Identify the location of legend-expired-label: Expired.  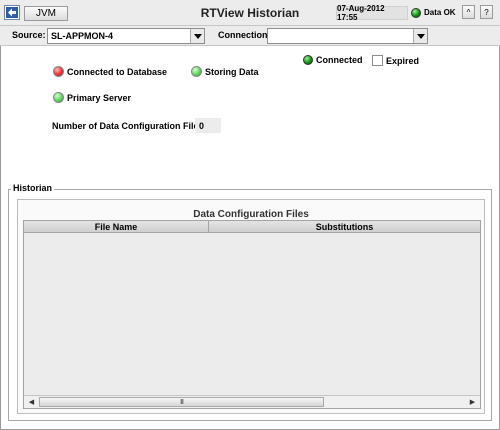
(403, 60).